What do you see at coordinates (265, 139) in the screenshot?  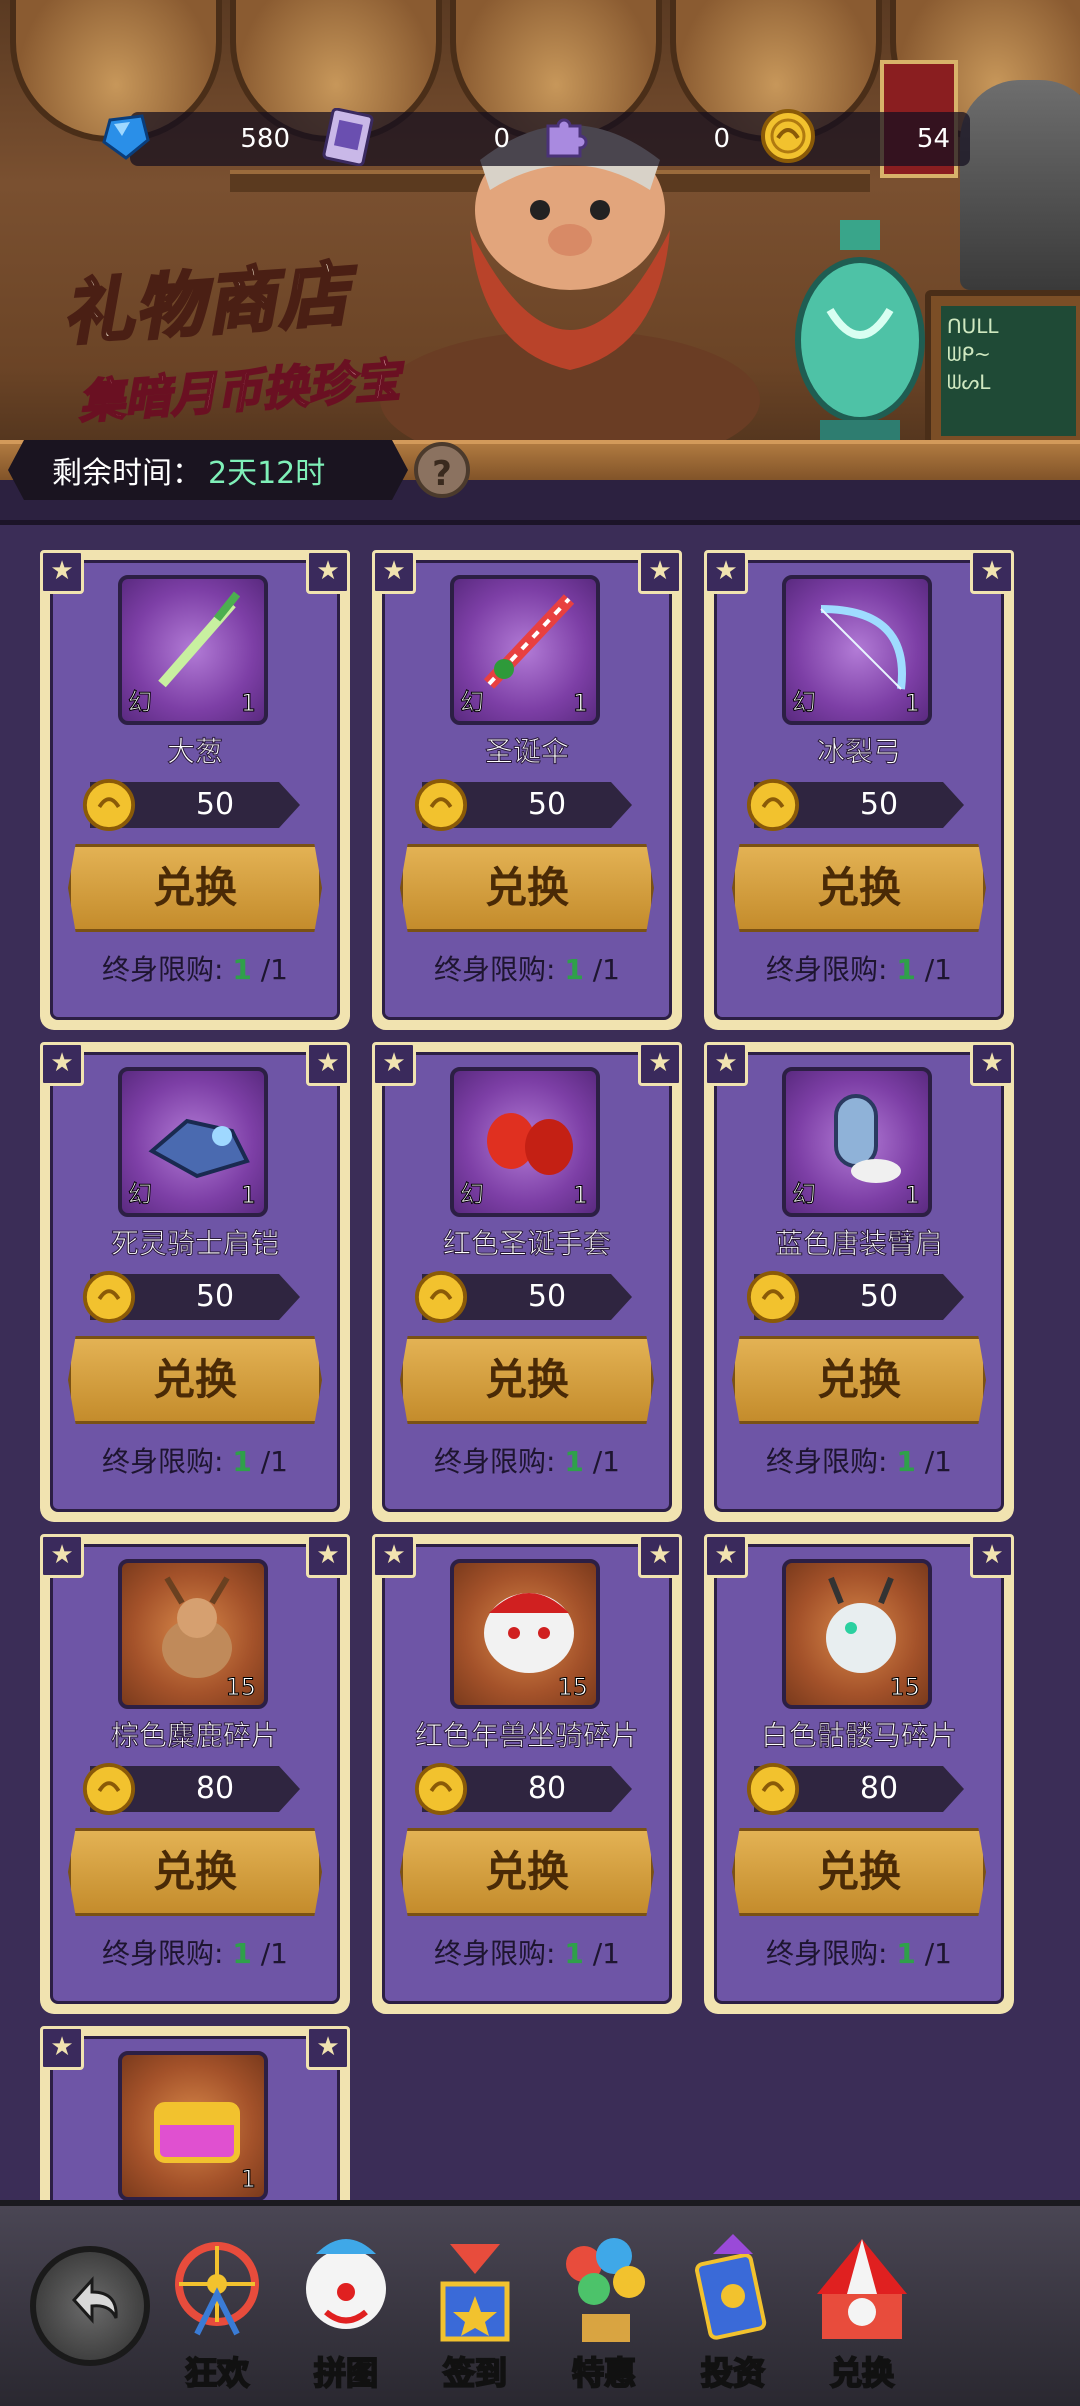 I see `gem-count: 580` at bounding box center [265, 139].